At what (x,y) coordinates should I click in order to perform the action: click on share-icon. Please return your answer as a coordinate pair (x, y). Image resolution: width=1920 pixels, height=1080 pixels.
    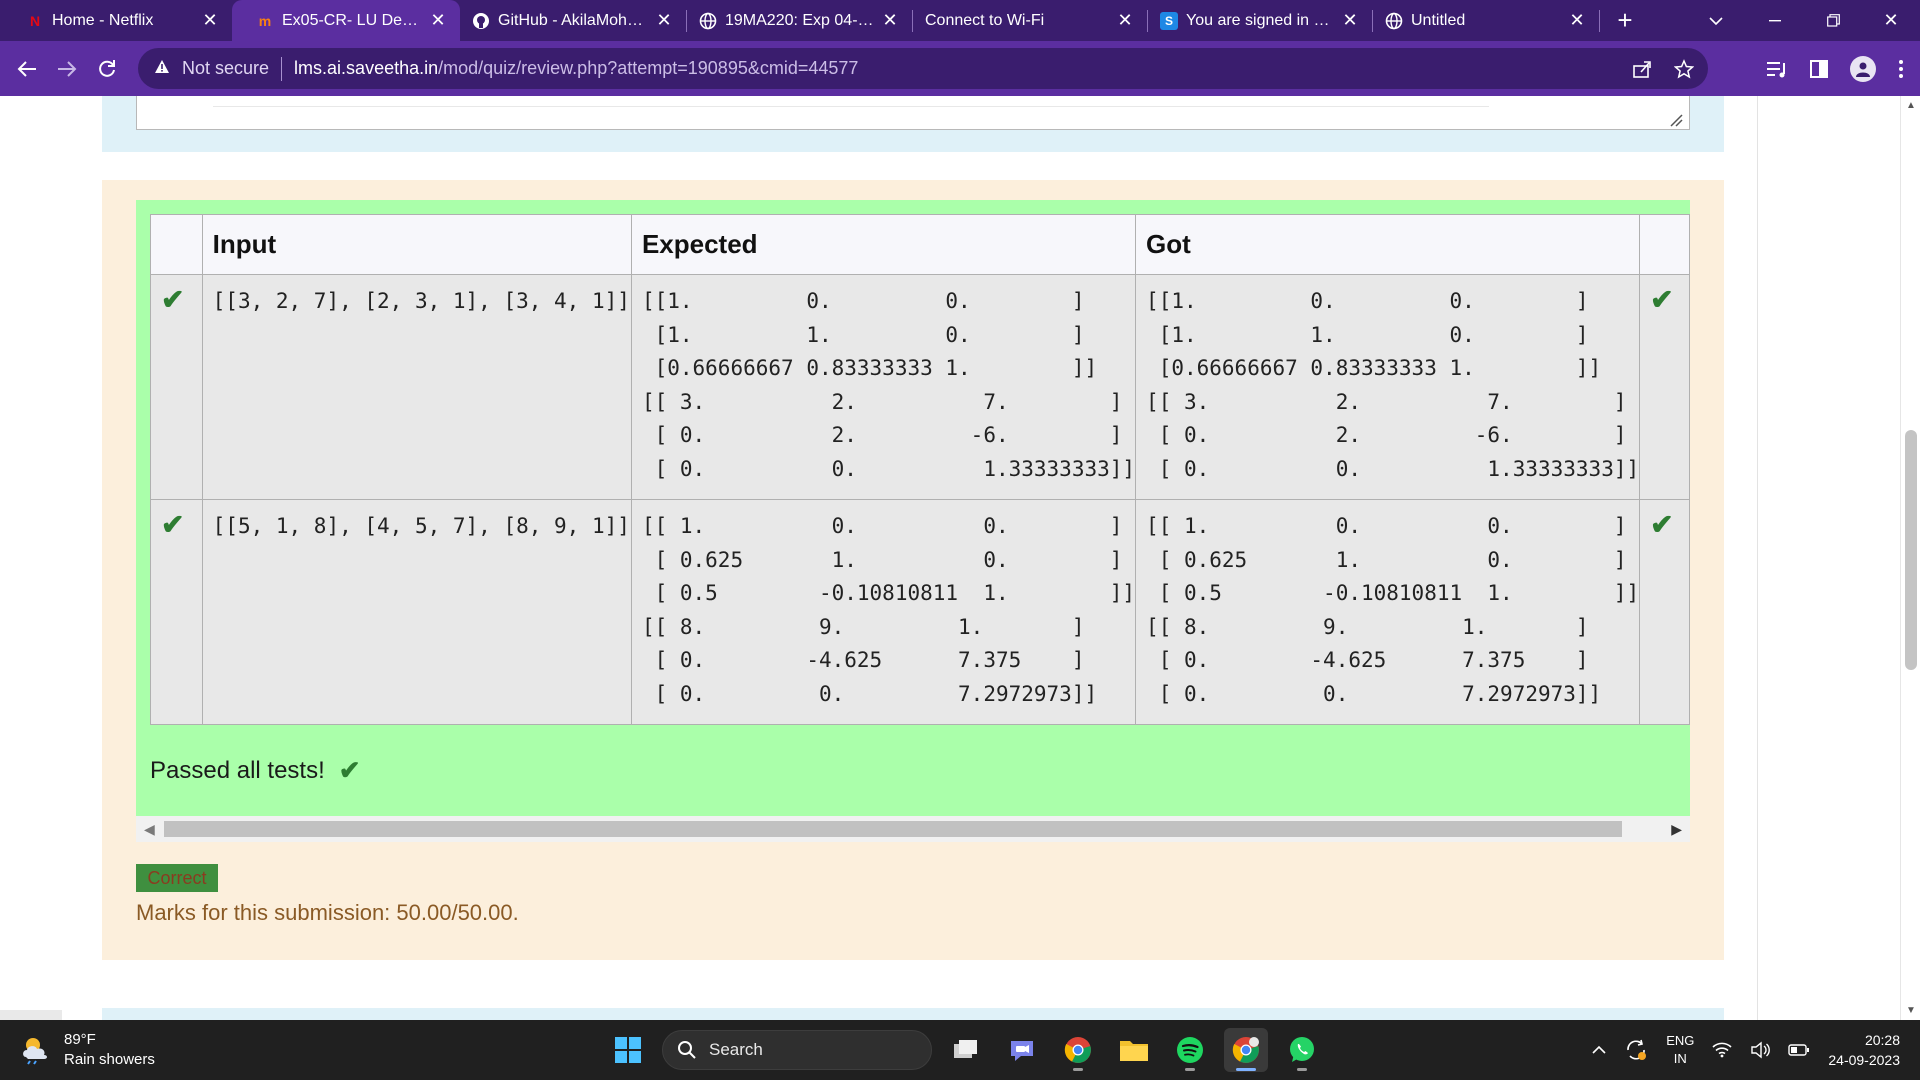
    Looking at the image, I should click on (1642, 69).